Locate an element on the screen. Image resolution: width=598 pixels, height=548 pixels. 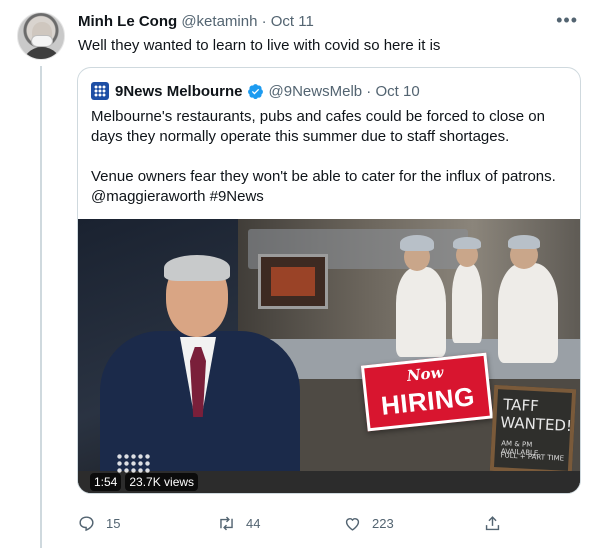
verified-badge-icon is located at coordinates (255, 91).